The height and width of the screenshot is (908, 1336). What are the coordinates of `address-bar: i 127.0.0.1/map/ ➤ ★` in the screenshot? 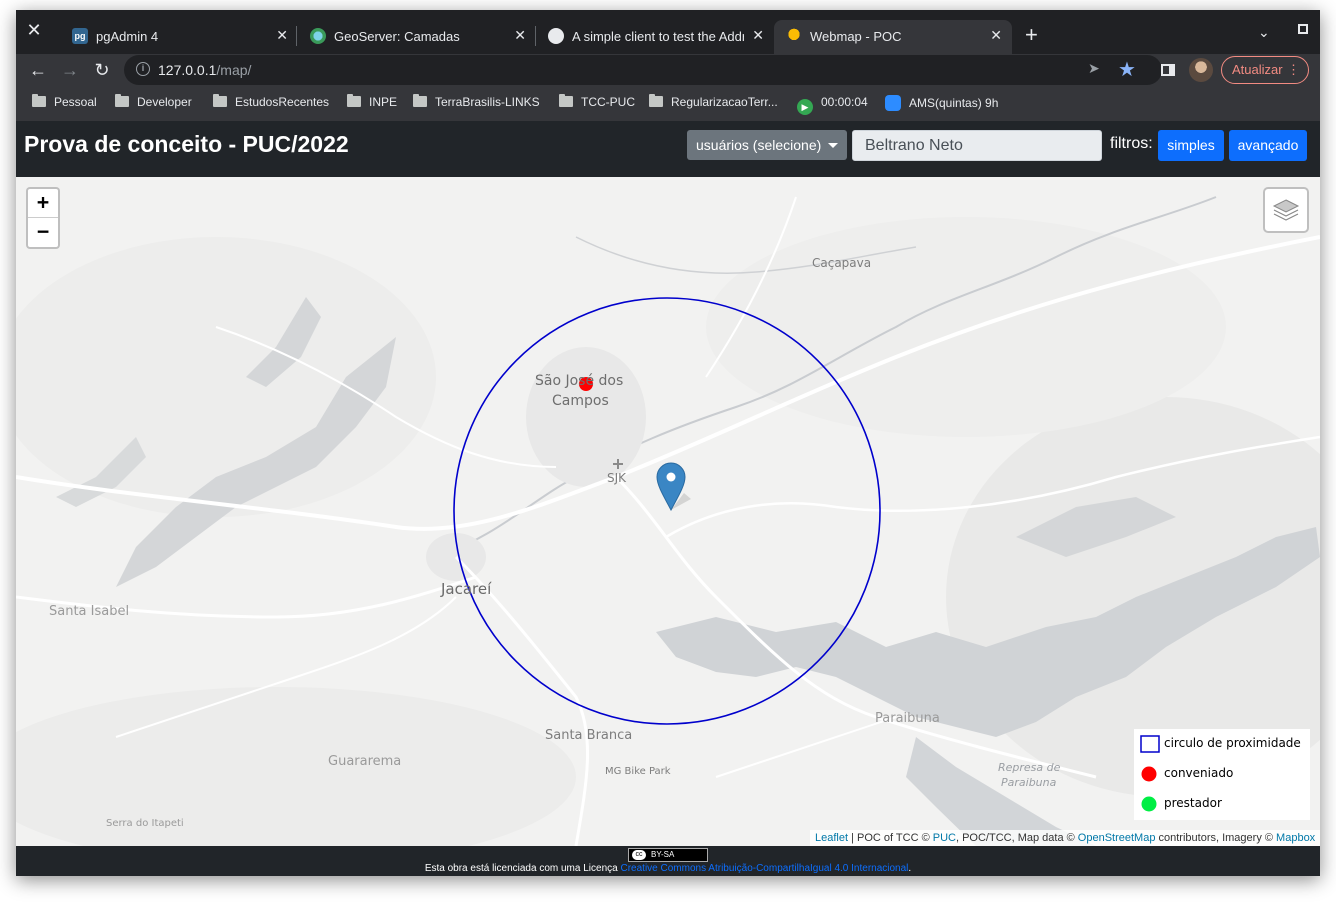 It's located at (643, 70).